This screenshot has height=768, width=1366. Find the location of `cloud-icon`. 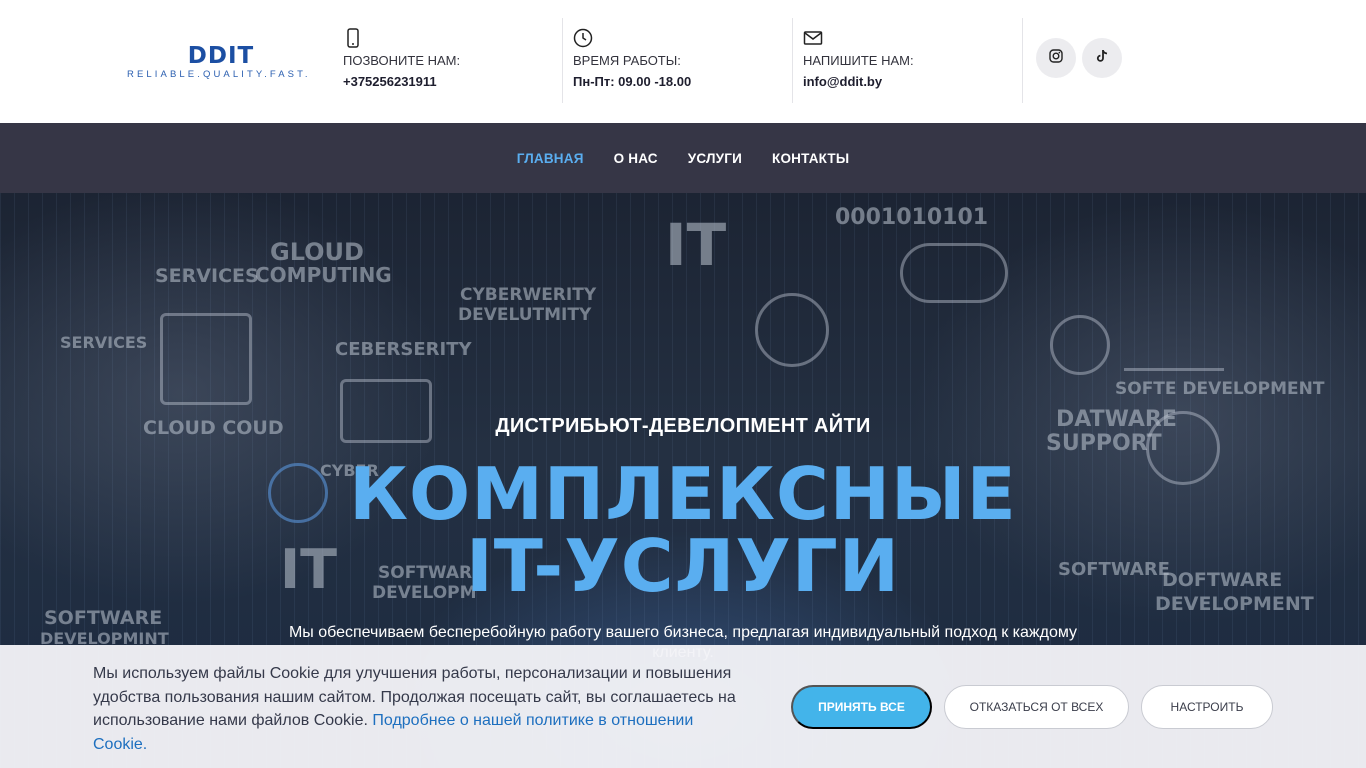

cloud-icon is located at coordinates (954, 273).